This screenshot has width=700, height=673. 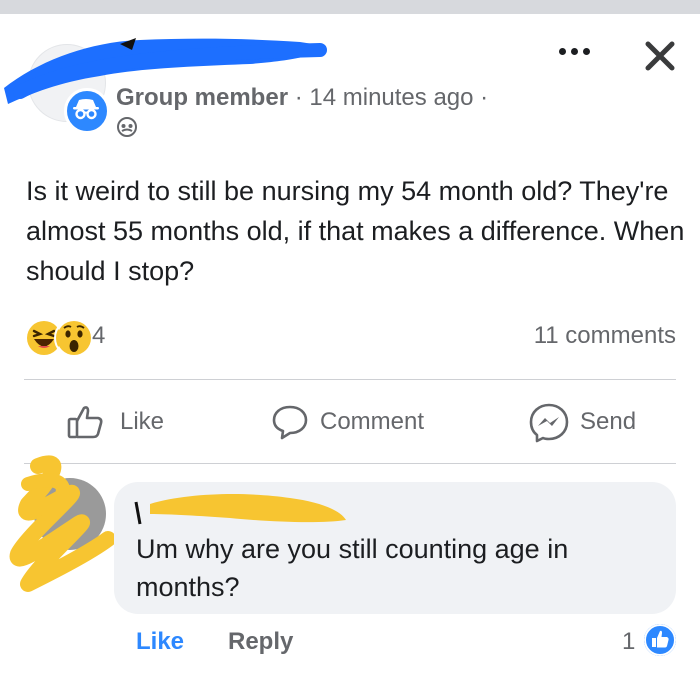 I want to click on close-icon, so click(x=660, y=56).